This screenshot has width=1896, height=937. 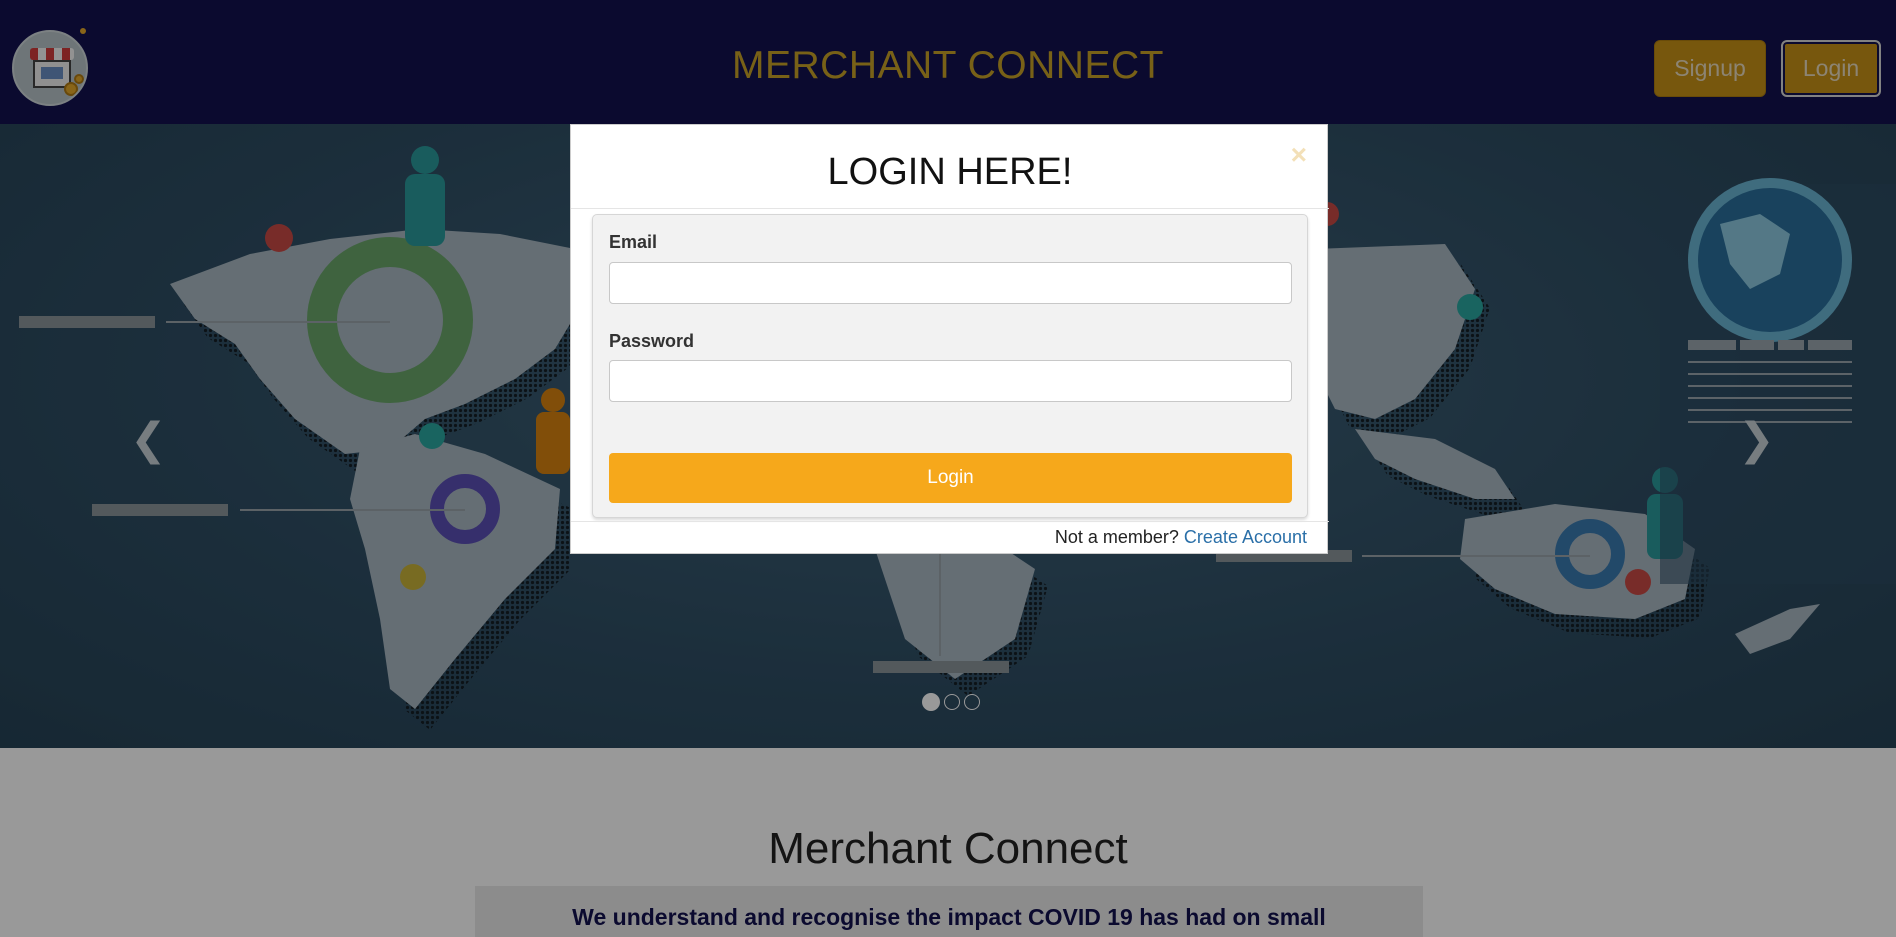 What do you see at coordinates (950, 538) in the screenshot?
I see `modal-footer: Not a member? Create Account` at bounding box center [950, 538].